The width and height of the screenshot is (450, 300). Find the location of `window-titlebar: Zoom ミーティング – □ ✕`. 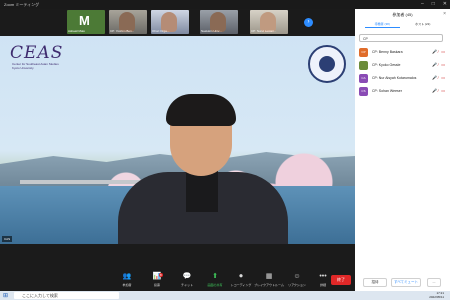

window-titlebar: Zoom ミーティング – □ ✕ is located at coordinates (225, 4).